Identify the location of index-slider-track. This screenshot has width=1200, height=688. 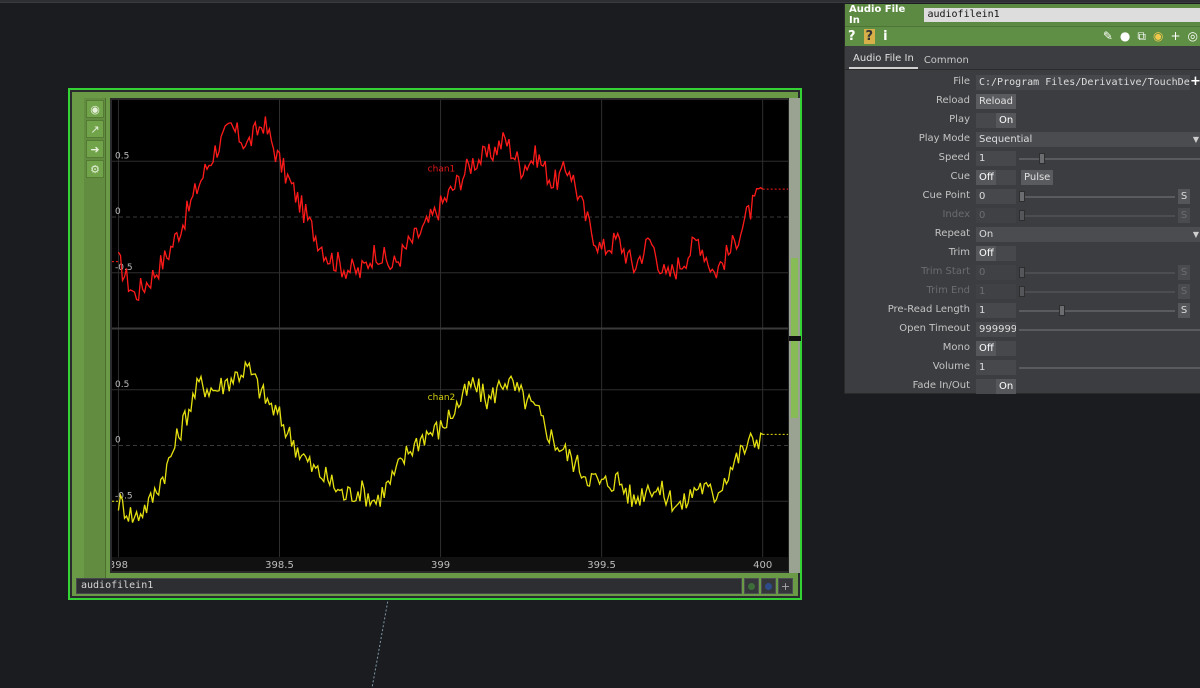
(1097, 216).